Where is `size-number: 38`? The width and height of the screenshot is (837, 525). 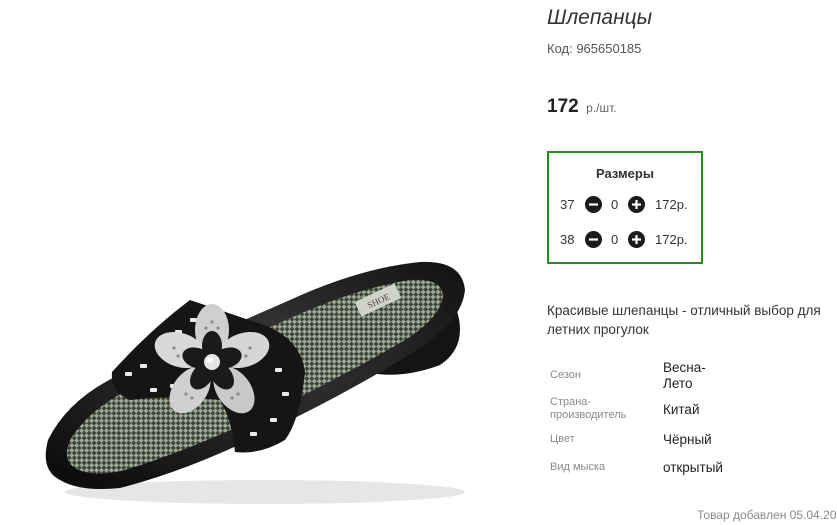
size-number: 38 is located at coordinates (567, 239).